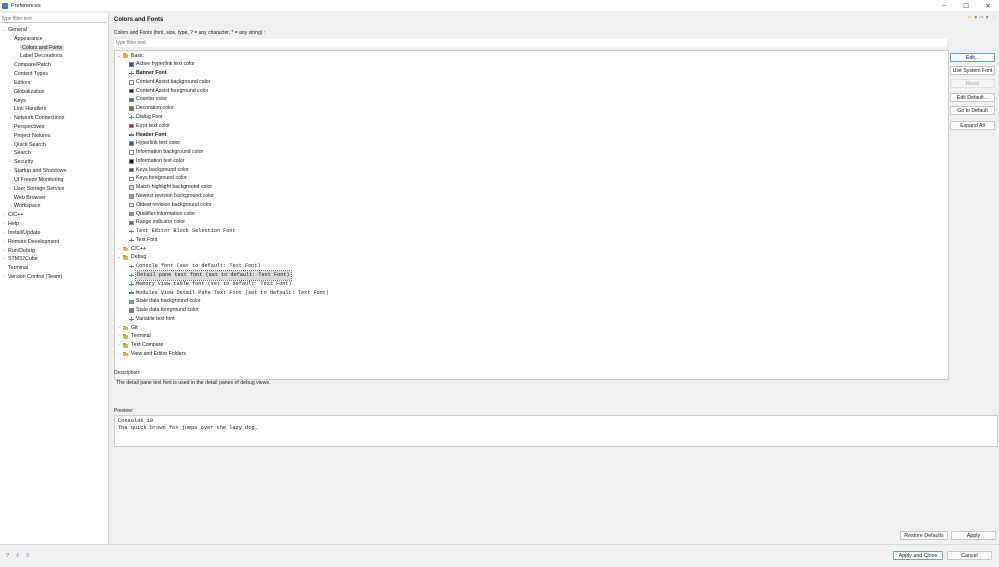 The width and height of the screenshot is (999, 567). I want to click on tree-item: Newest revision background color, so click(171, 196).